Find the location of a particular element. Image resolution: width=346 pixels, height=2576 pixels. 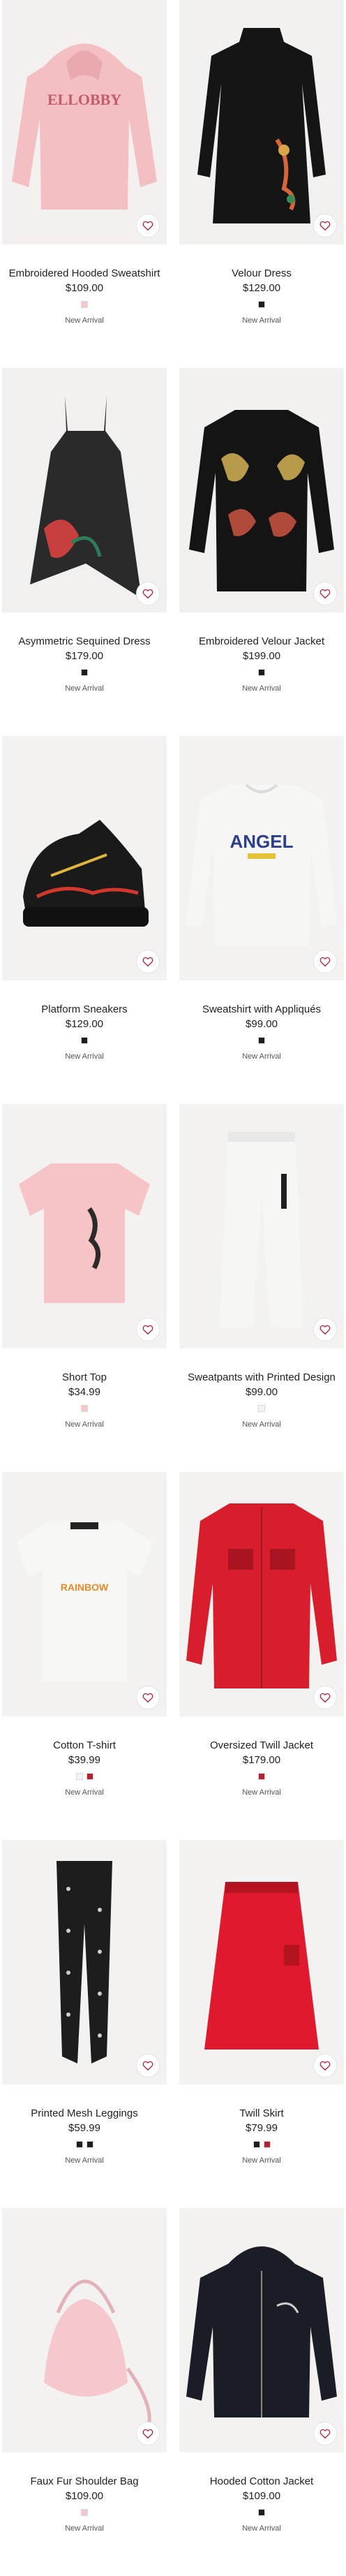

product-name: Embroidered Hooded Sweatshirt is located at coordinates (84, 273).